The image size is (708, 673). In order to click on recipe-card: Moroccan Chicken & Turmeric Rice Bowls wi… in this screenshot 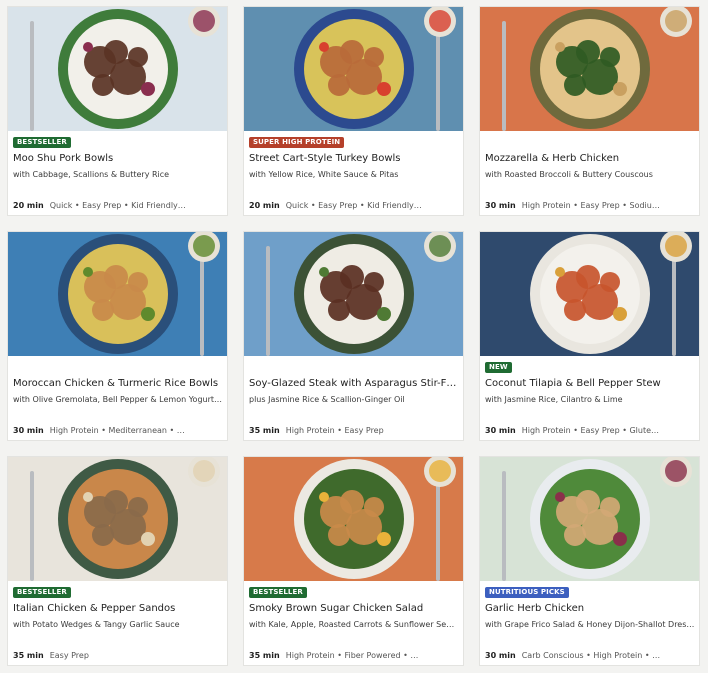, I will do `click(117, 336)`.